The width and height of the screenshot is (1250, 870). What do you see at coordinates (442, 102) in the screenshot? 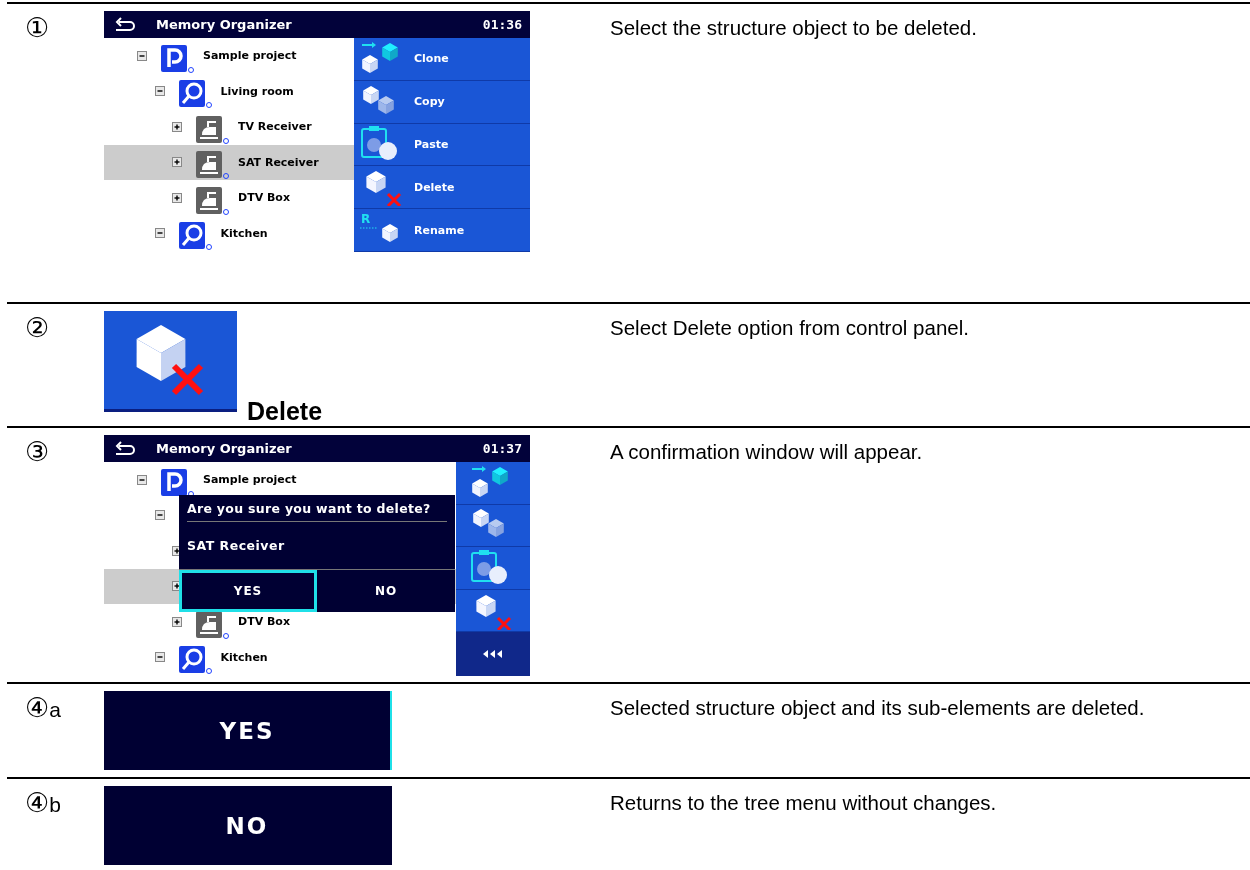
I see `panel-option: Copy` at bounding box center [442, 102].